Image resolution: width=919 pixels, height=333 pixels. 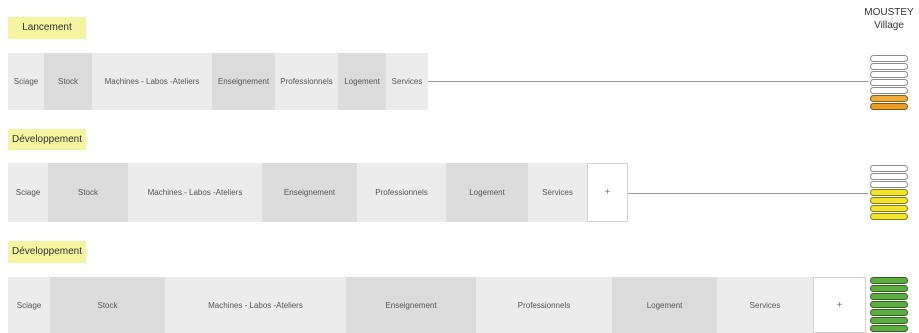 I want to click on village-name: MOUSTEY, so click(x=889, y=12).